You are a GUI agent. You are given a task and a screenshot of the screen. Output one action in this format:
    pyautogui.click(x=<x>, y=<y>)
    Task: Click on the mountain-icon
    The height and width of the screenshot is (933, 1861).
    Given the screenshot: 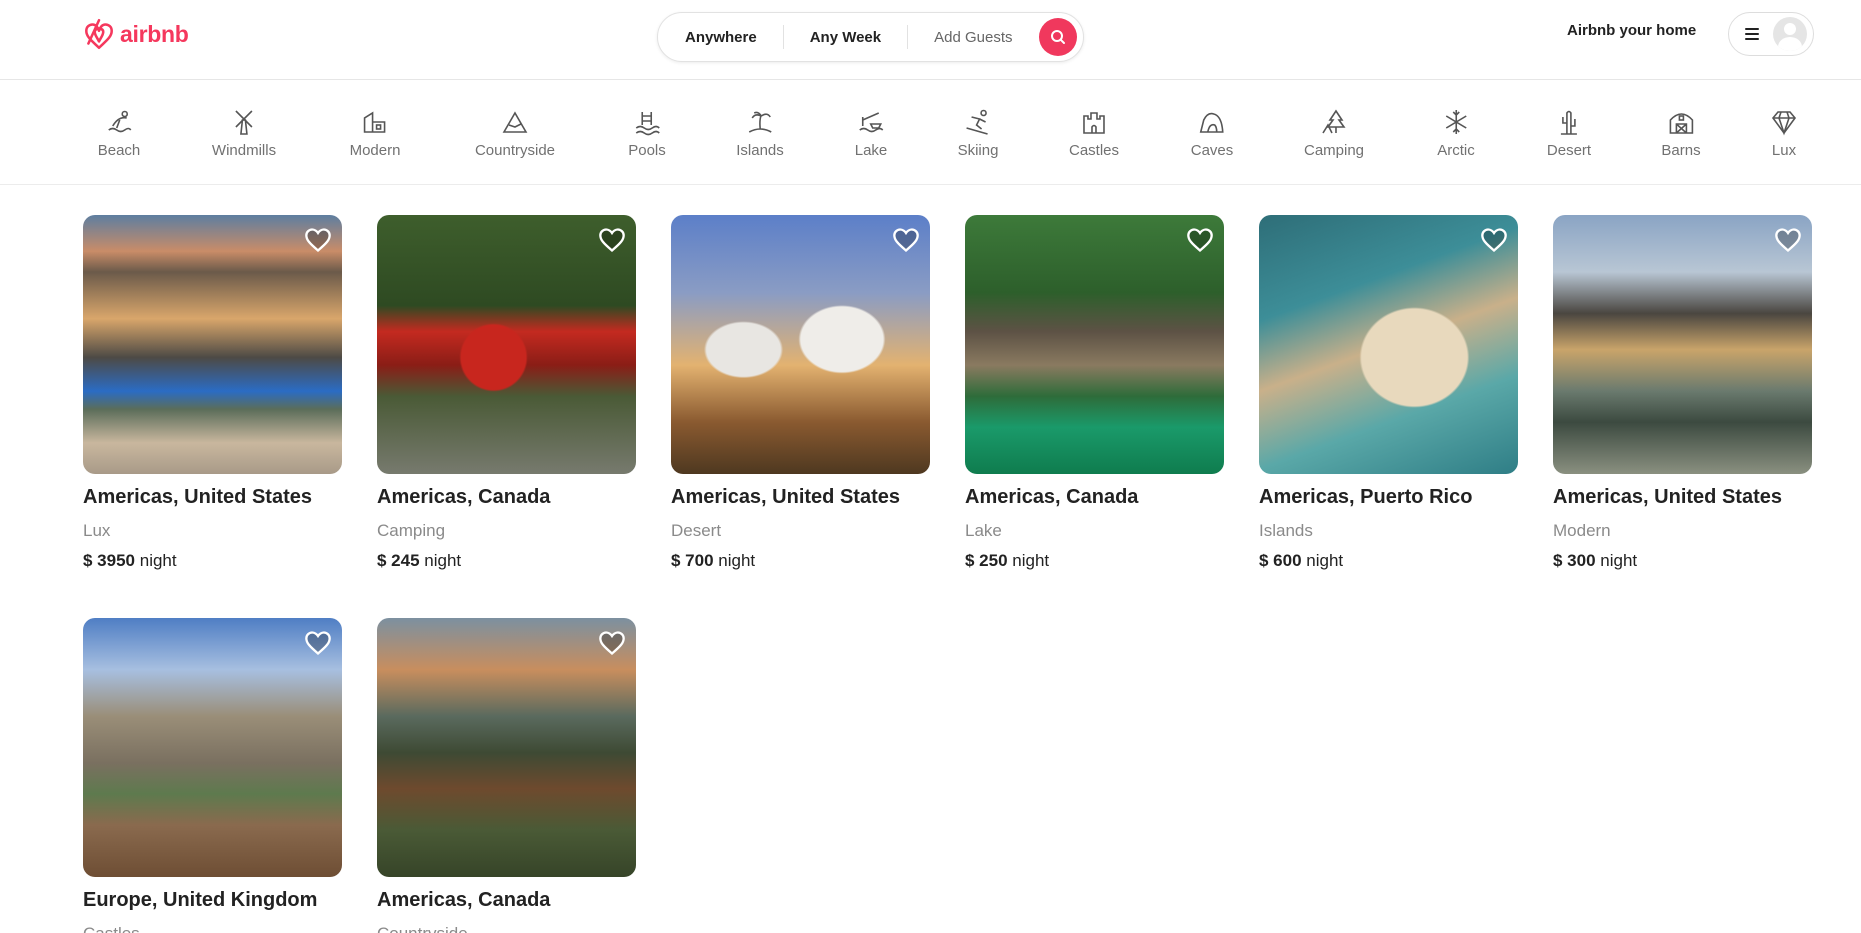 What is the action you would take?
    pyautogui.click(x=515, y=122)
    